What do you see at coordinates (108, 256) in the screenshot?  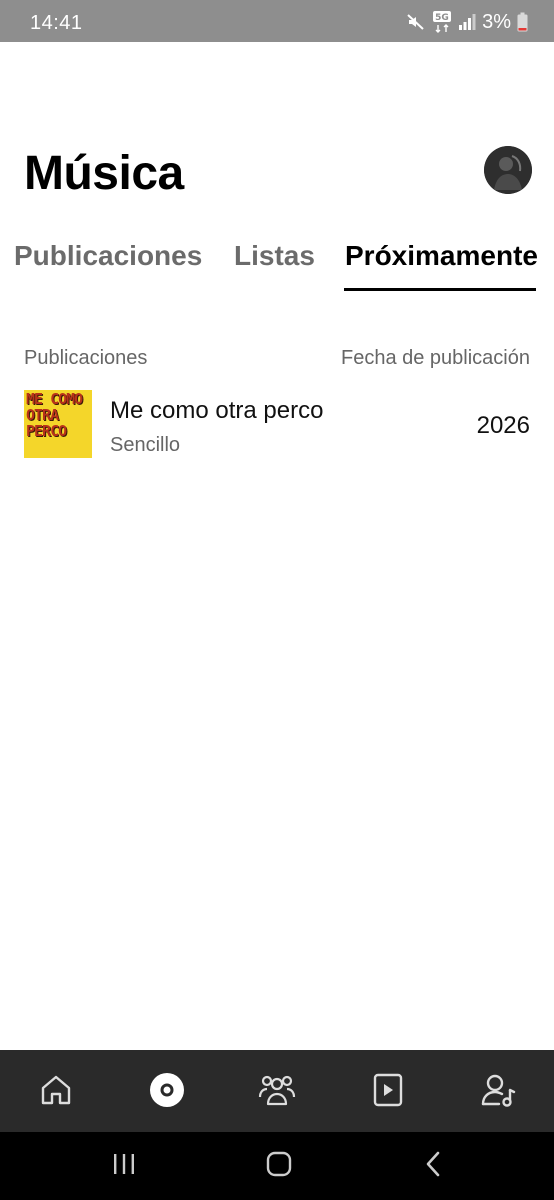 I see `tab-publicaciones: Publicaciones` at bounding box center [108, 256].